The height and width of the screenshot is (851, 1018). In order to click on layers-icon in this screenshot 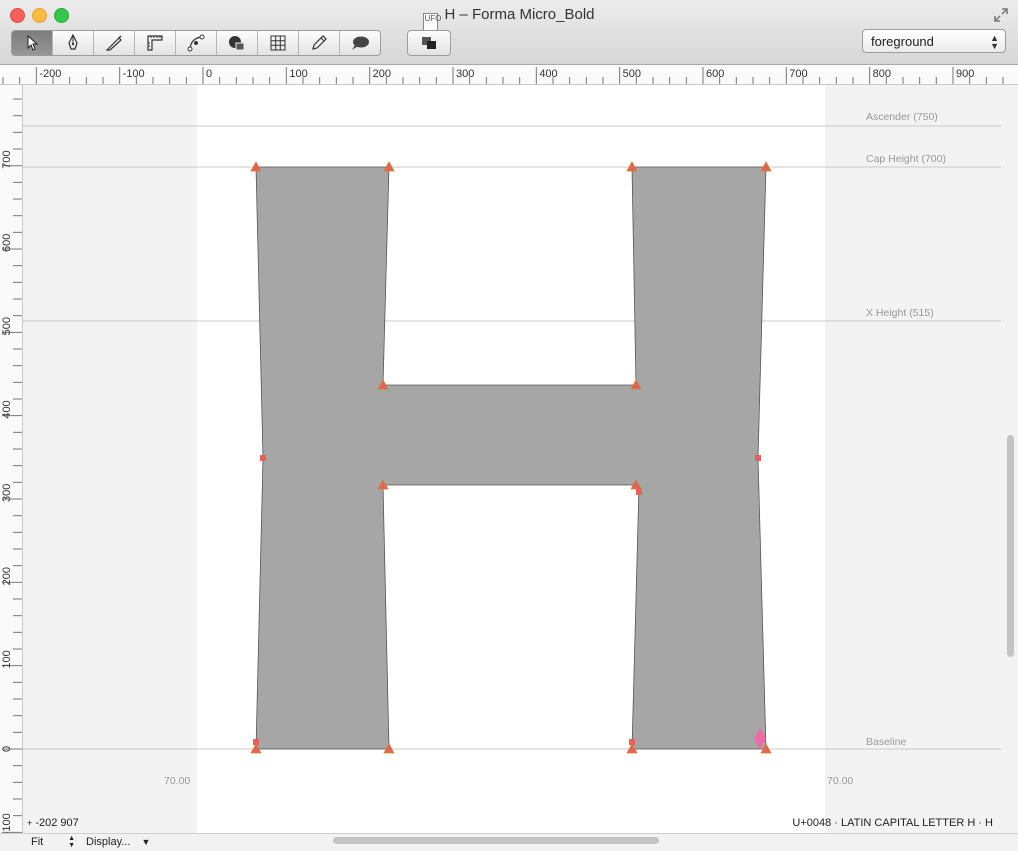, I will do `click(429, 43)`.